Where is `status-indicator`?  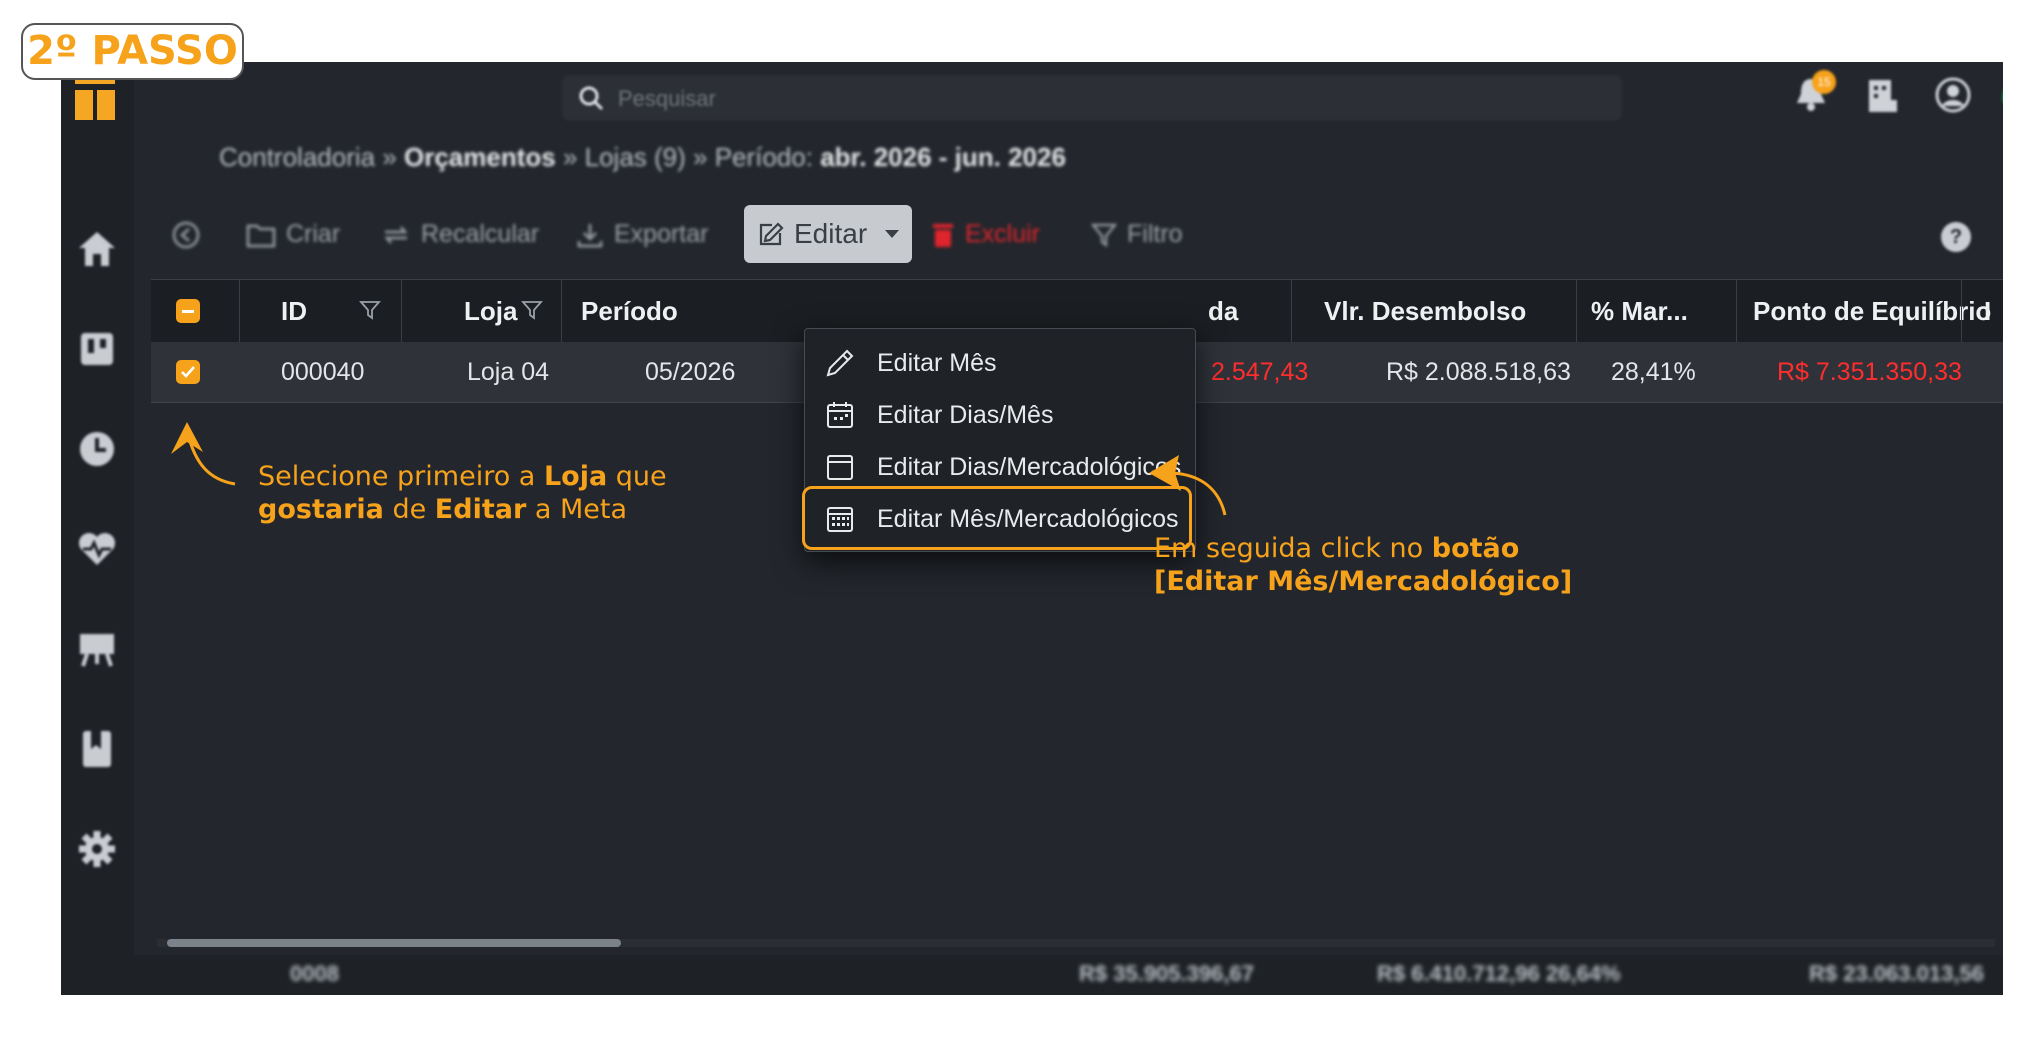
status-indicator is located at coordinates (2002, 97).